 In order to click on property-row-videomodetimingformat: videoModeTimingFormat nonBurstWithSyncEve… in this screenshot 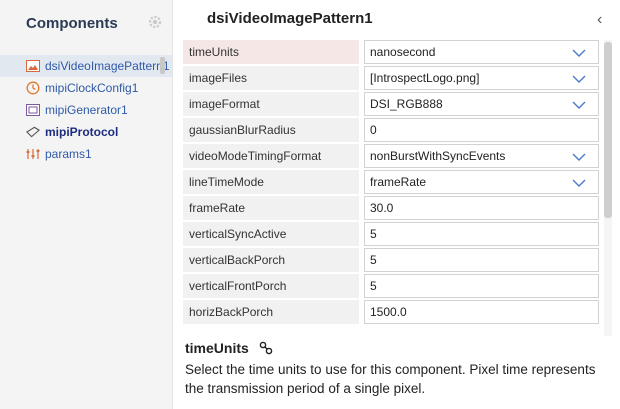, I will do `click(393, 156)`.